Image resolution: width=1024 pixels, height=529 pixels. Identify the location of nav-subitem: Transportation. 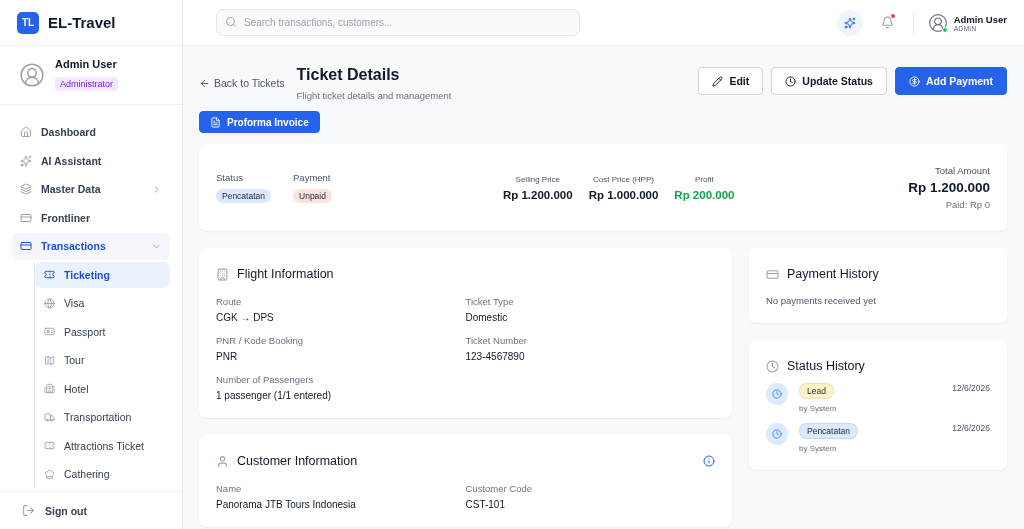
(102, 417).